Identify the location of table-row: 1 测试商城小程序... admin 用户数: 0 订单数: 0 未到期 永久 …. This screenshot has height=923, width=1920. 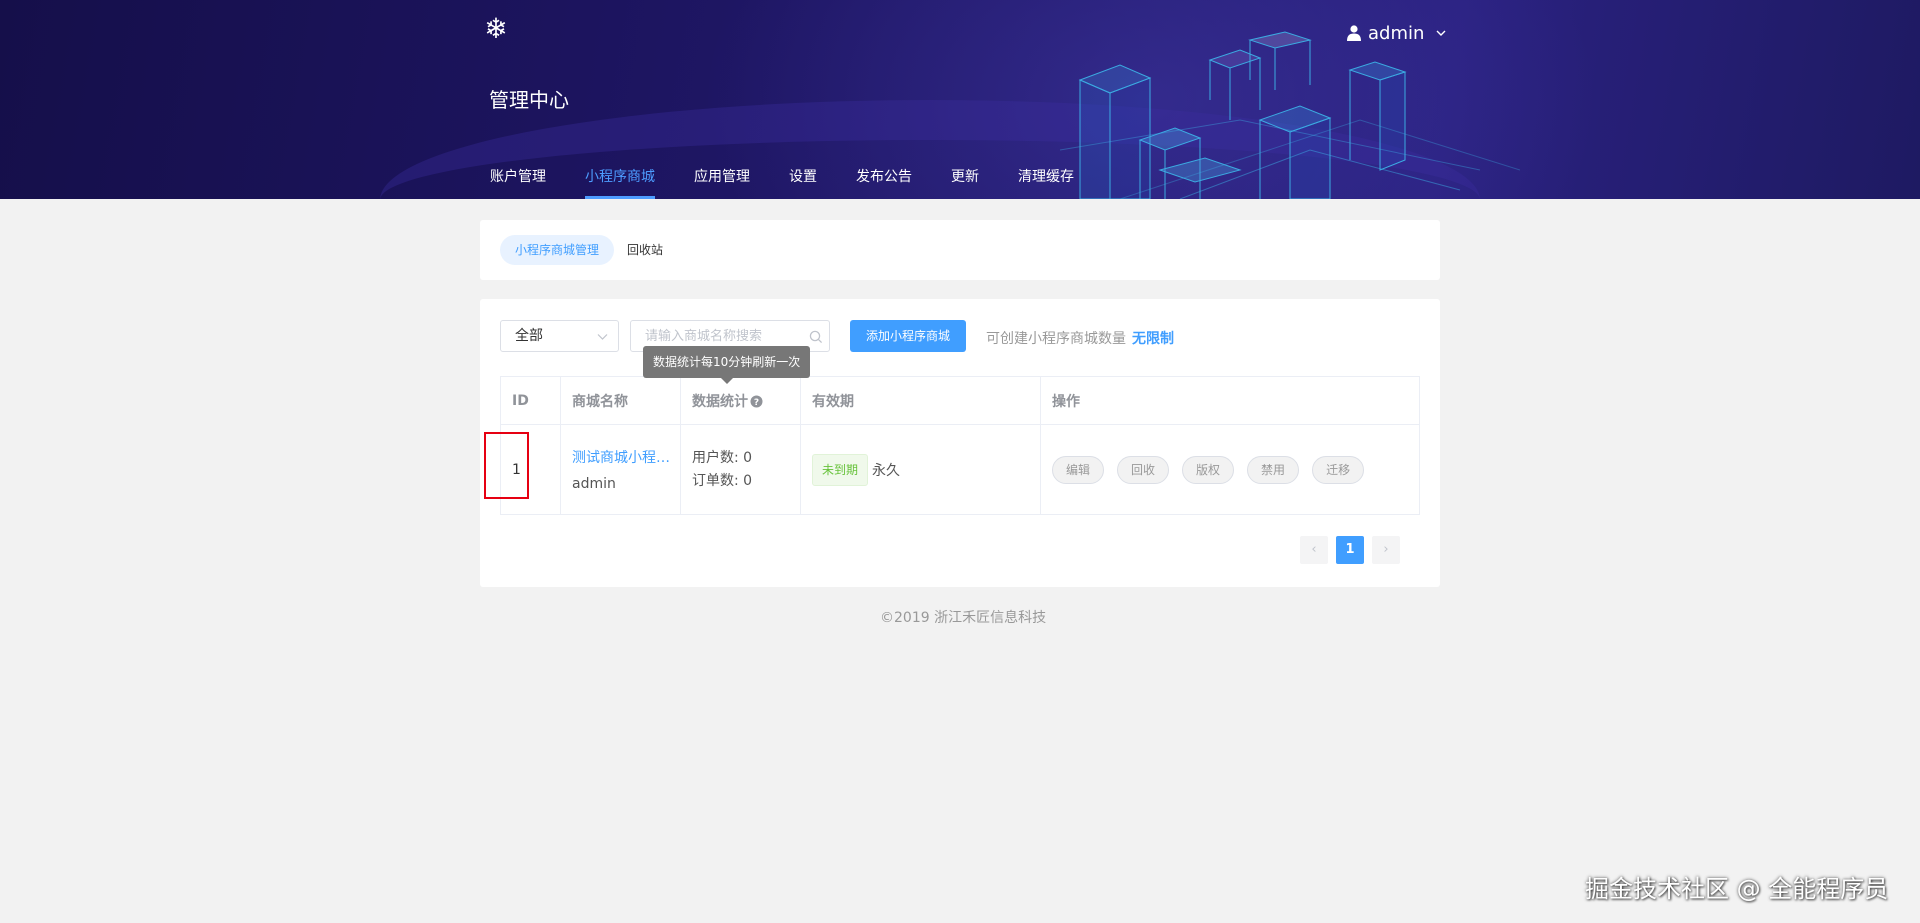
(960, 469).